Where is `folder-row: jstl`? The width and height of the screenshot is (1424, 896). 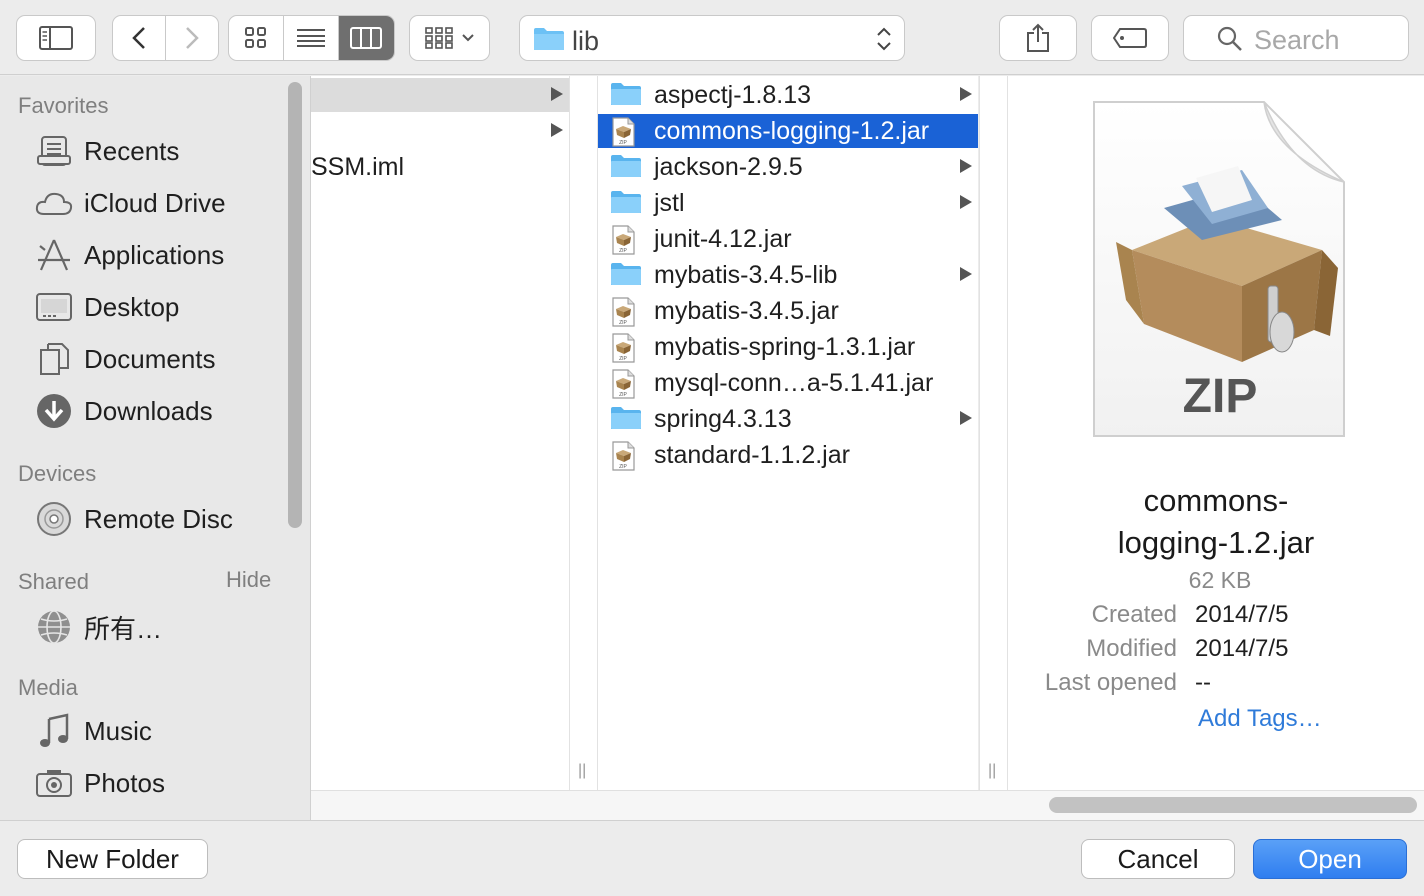
folder-row: jstl is located at coordinates (788, 203).